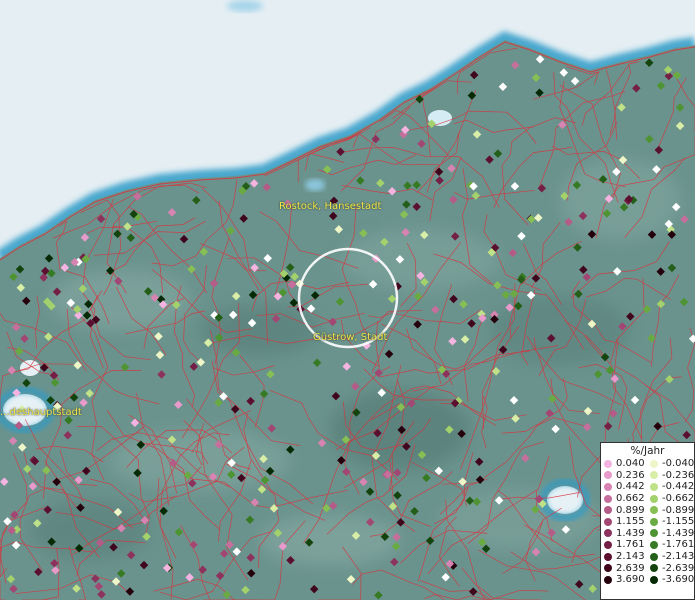  What do you see at coordinates (678, 533) in the screenshot?
I see `legend-label: -1.439` at bounding box center [678, 533].